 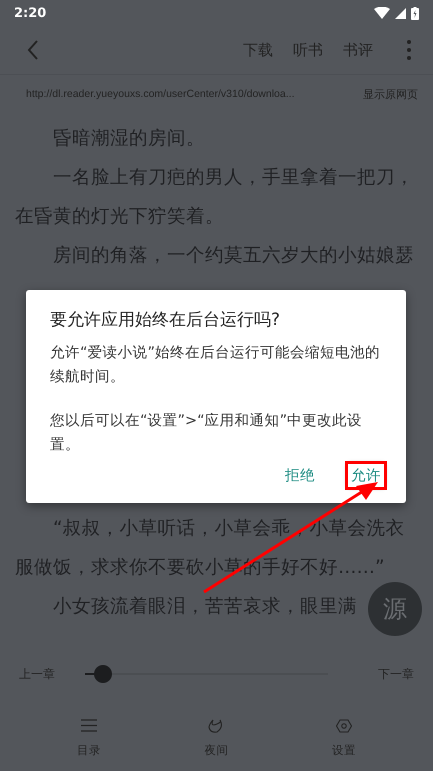 What do you see at coordinates (344, 750) in the screenshot?
I see `nav-label: 设置` at bounding box center [344, 750].